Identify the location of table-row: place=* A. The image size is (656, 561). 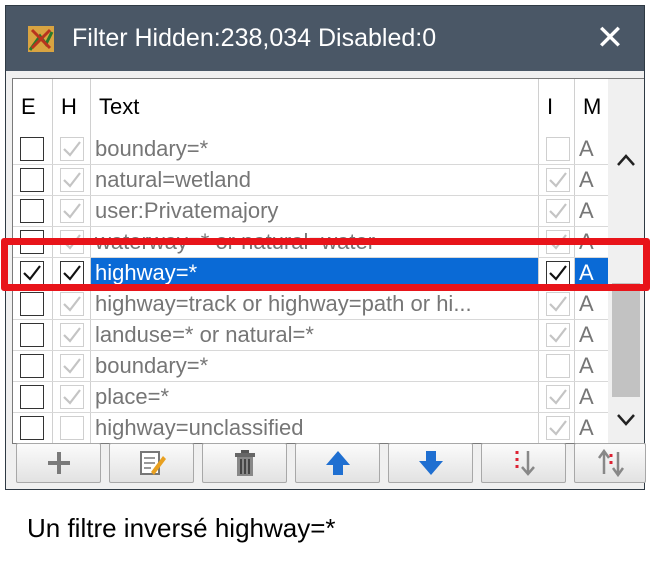
(313, 397).